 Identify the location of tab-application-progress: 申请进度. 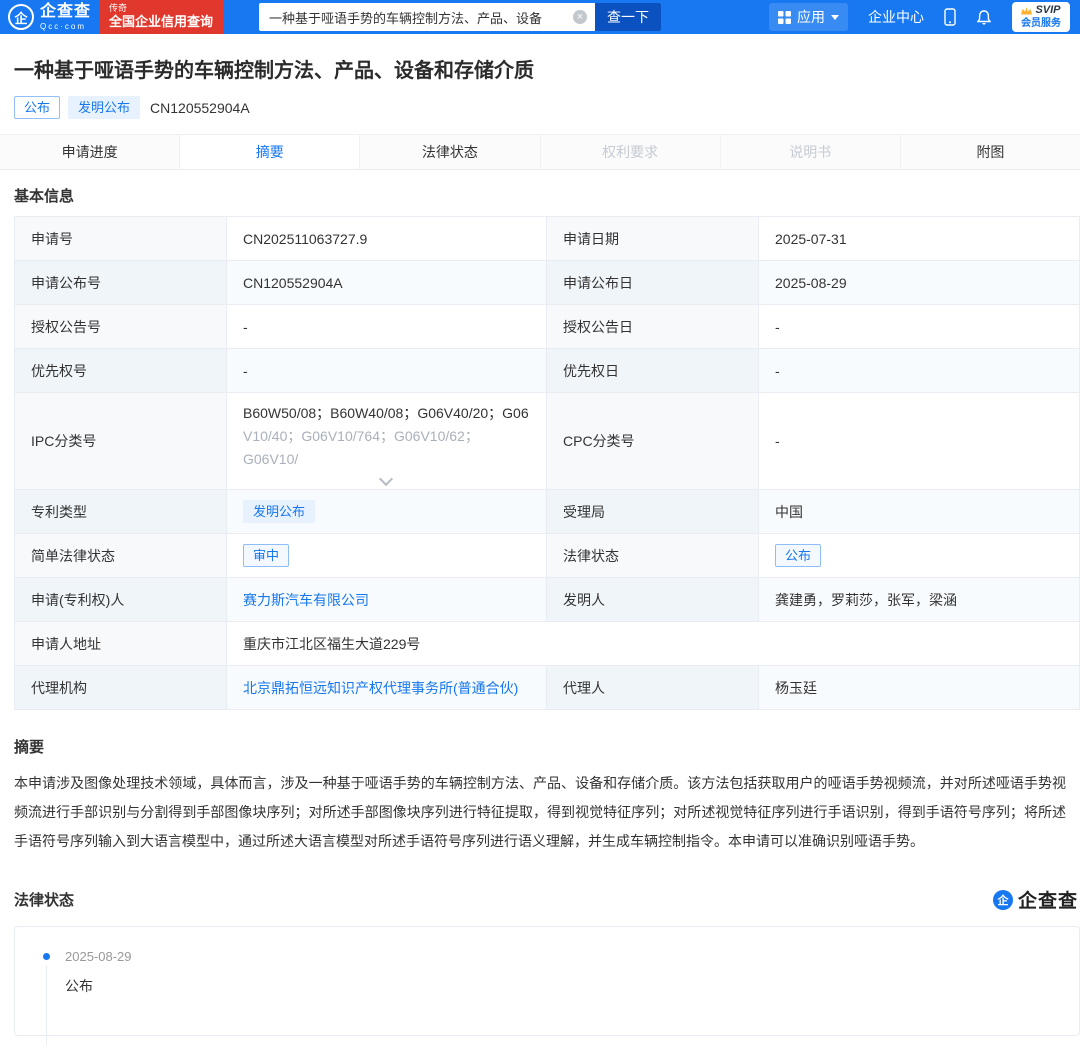
(90, 152).